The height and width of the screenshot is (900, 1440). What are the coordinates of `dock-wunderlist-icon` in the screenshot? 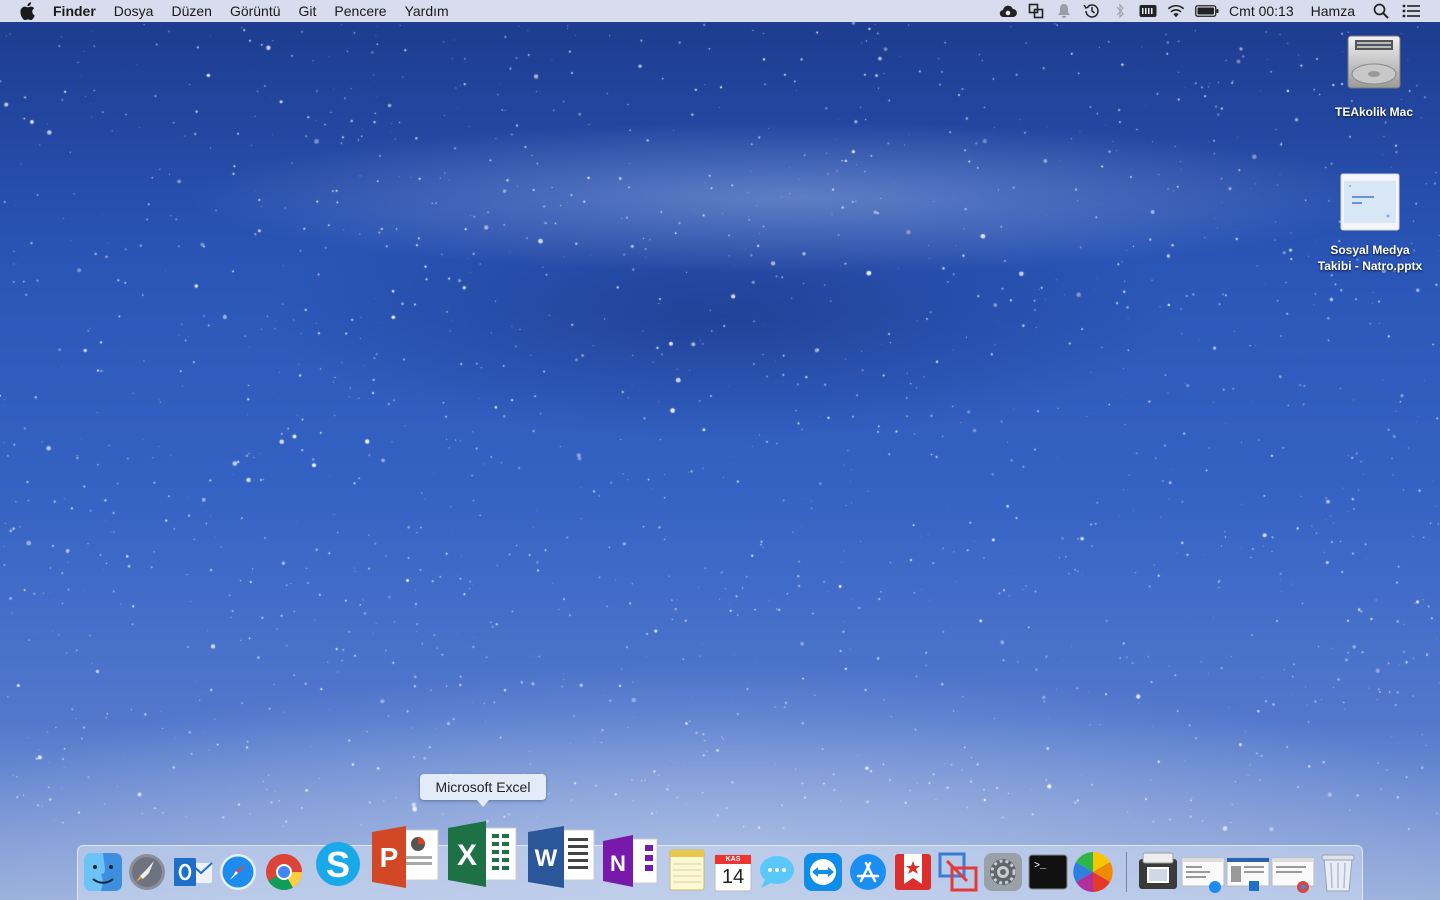 It's located at (913, 872).